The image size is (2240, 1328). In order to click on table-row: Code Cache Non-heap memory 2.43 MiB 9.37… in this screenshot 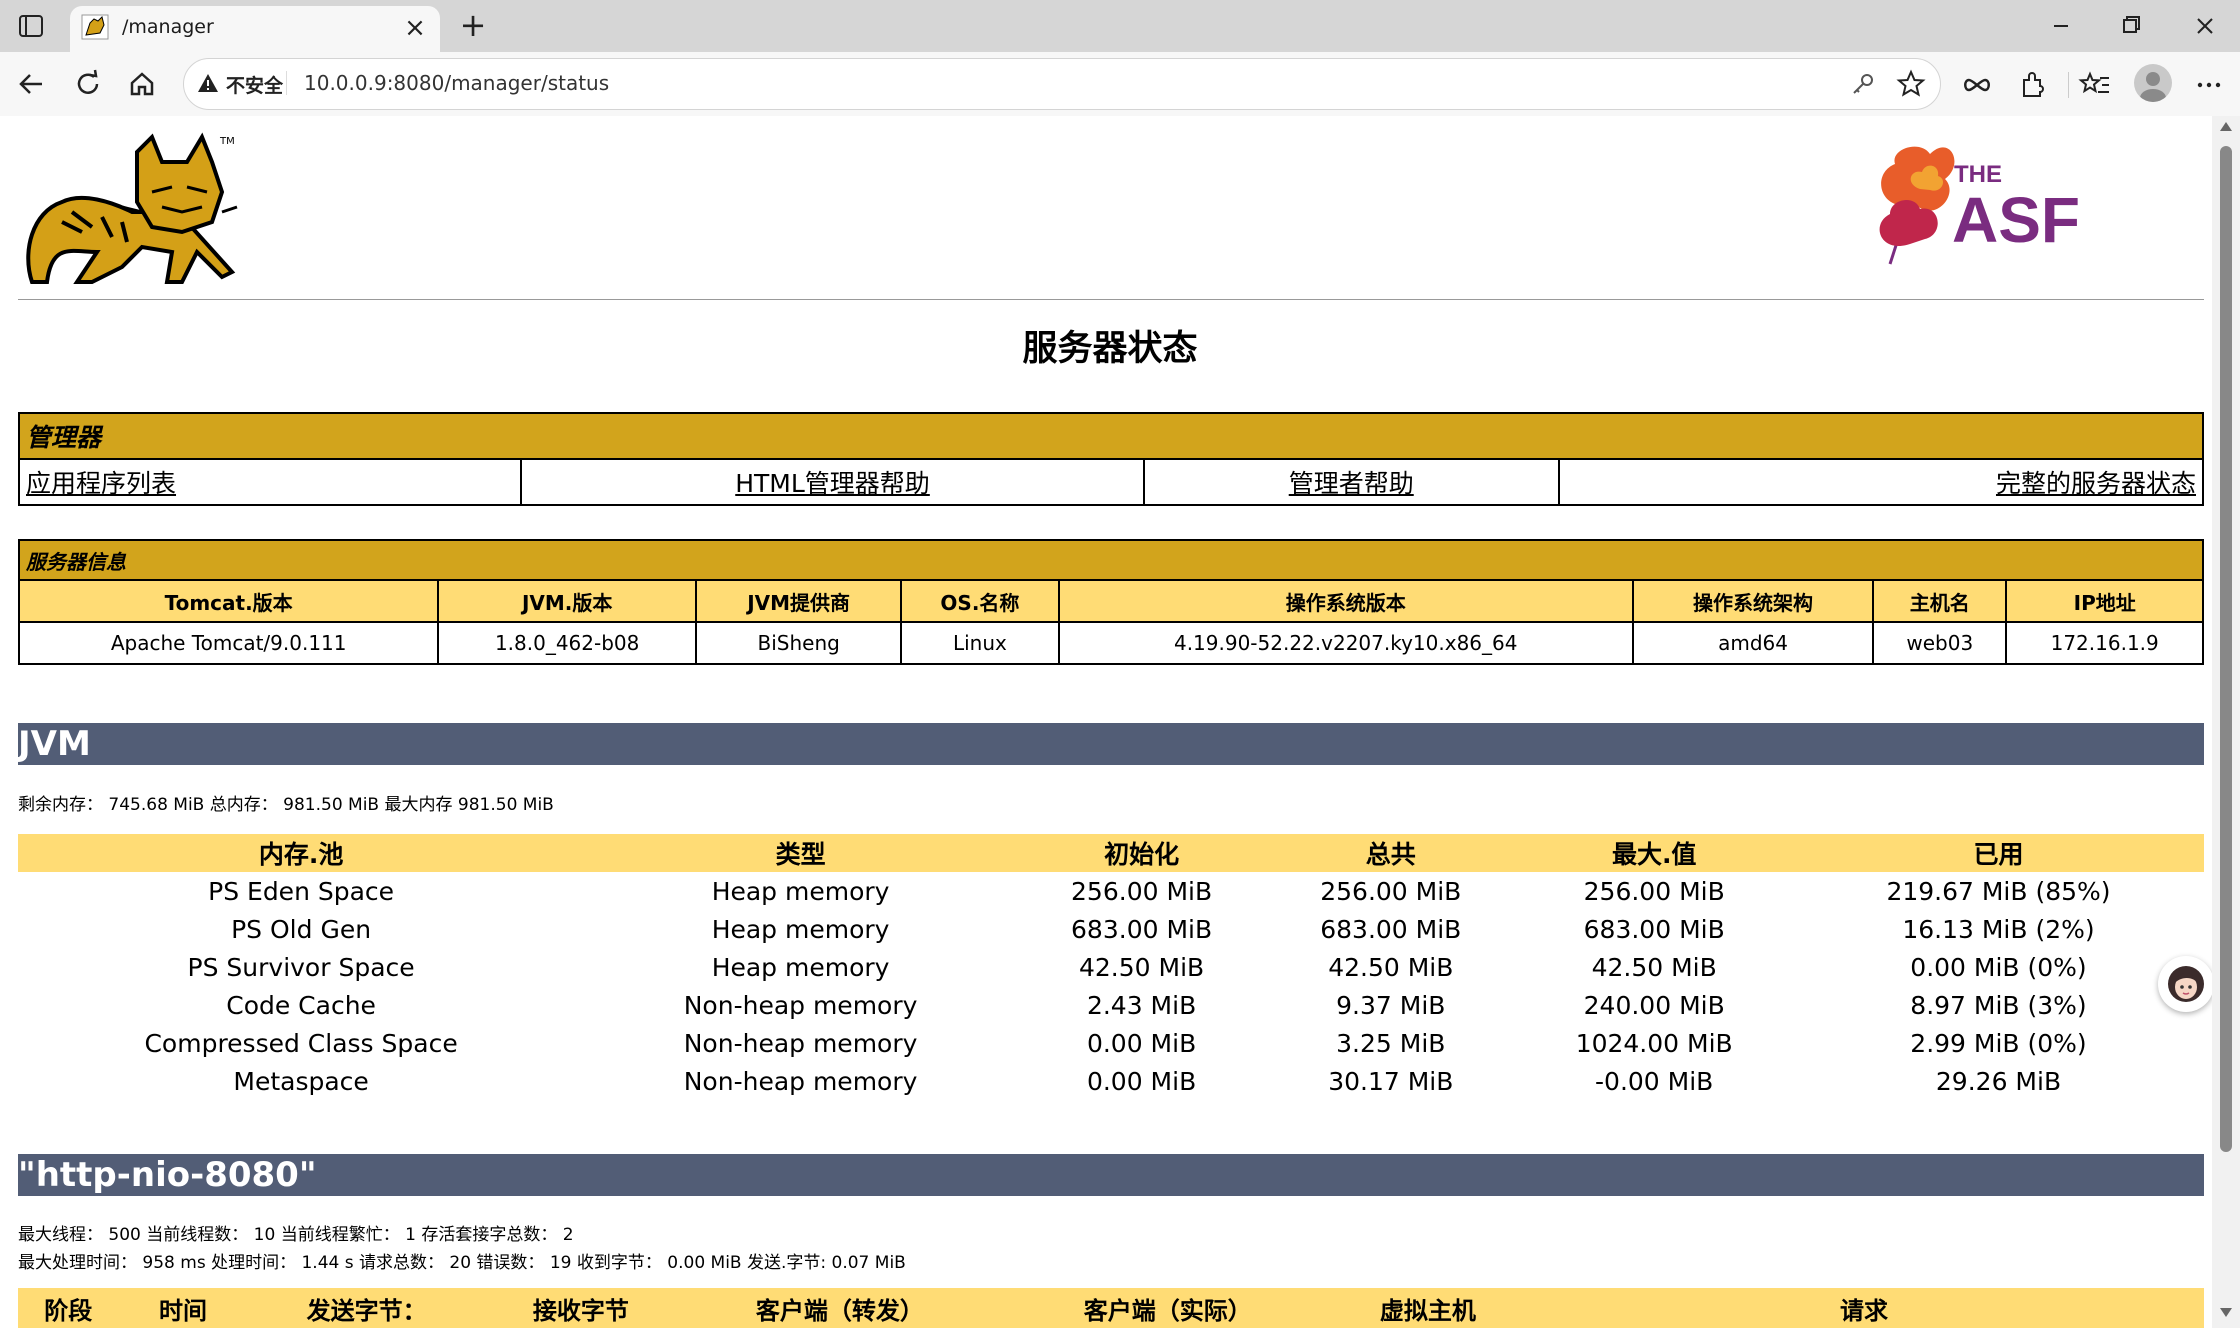, I will do `click(1111, 1005)`.